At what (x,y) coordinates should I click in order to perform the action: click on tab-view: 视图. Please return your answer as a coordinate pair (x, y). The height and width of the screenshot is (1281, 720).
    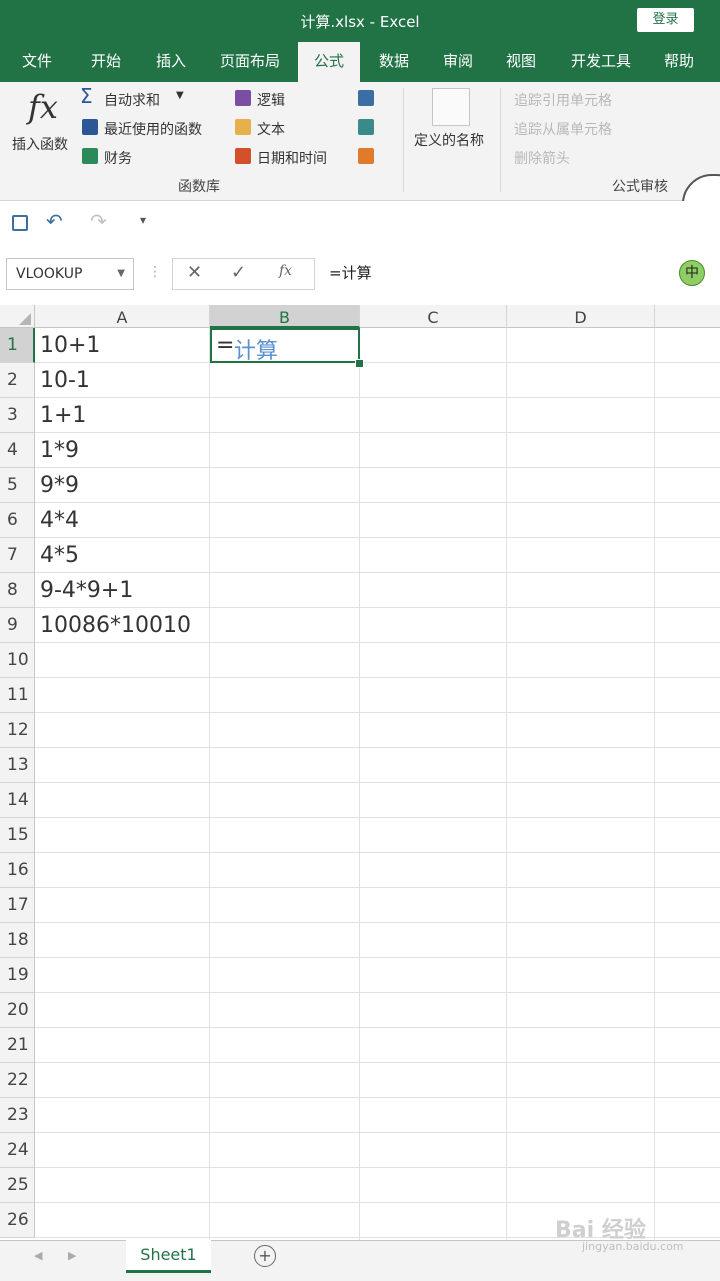
    Looking at the image, I should click on (521, 61).